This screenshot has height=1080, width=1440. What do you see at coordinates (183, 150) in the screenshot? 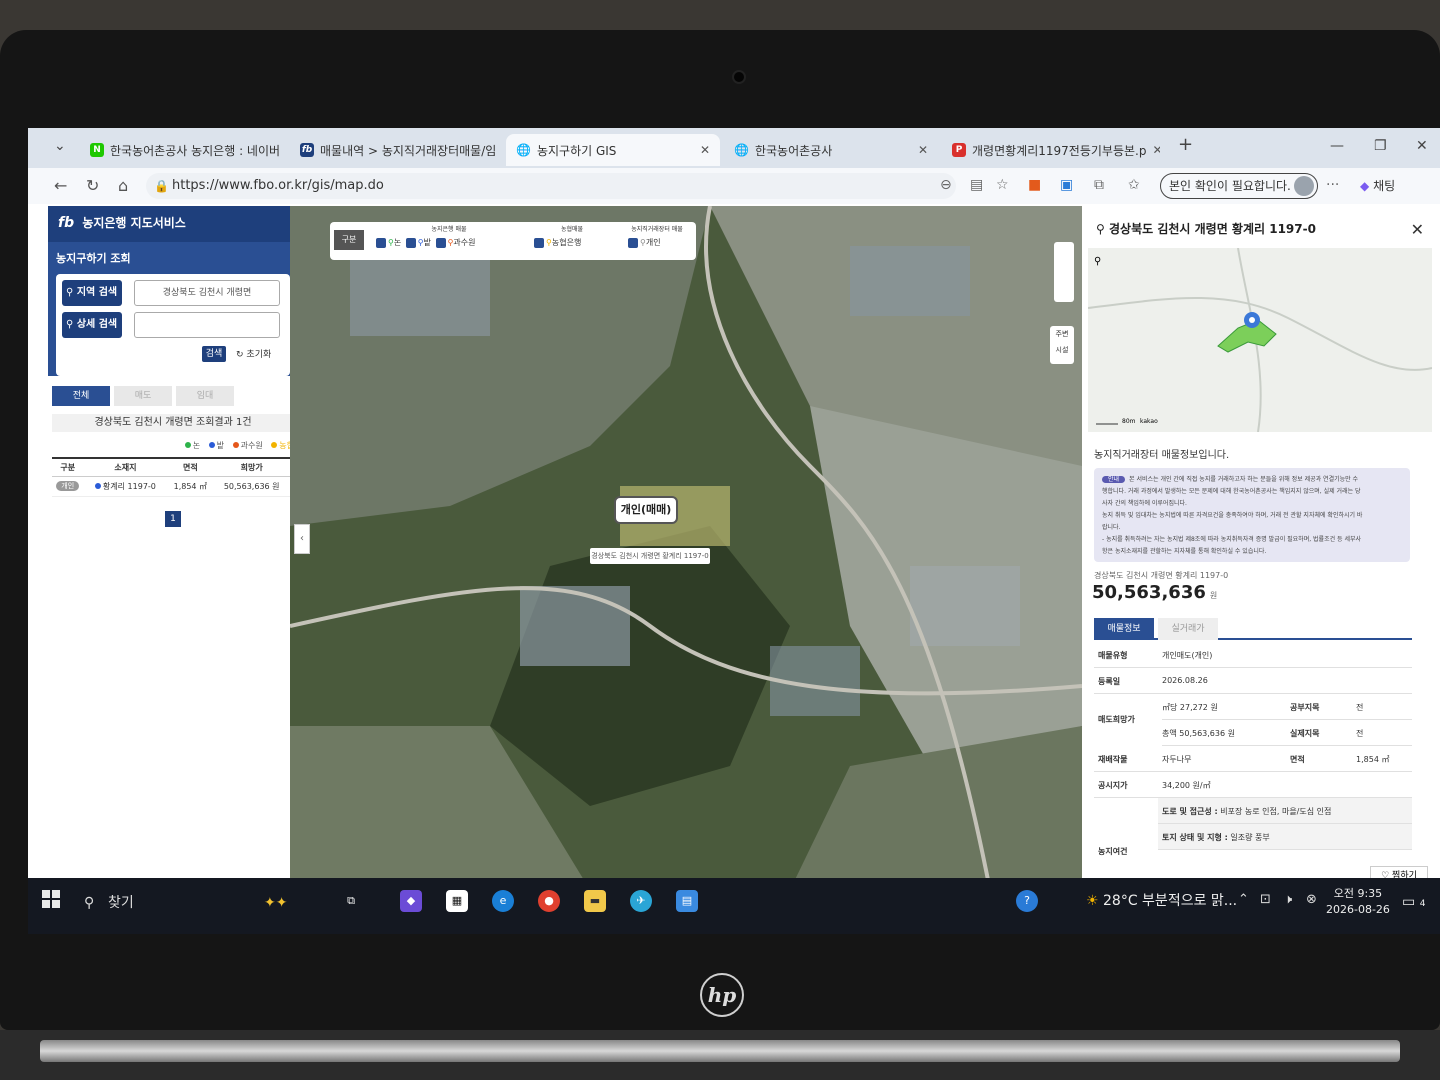
I see `tab-naver: N 한국농어촌공사 농지은행 : 네이버 ✕` at bounding box center [183, 150].